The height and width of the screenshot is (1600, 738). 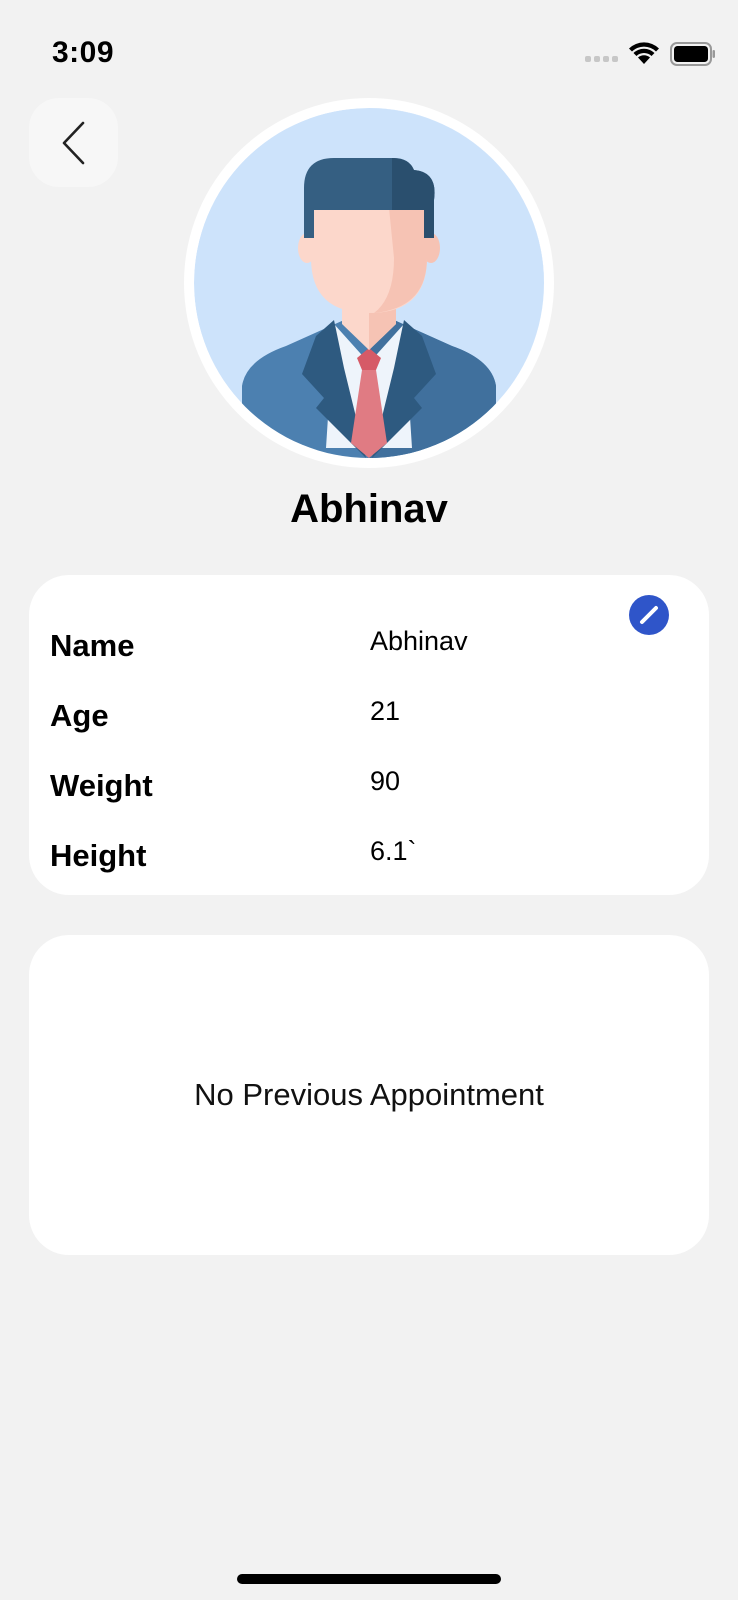 What do you see at coordinates (419, 641) in the screenshot?
I see `detail-value: Abhinav` at bounding box center [419, 641].